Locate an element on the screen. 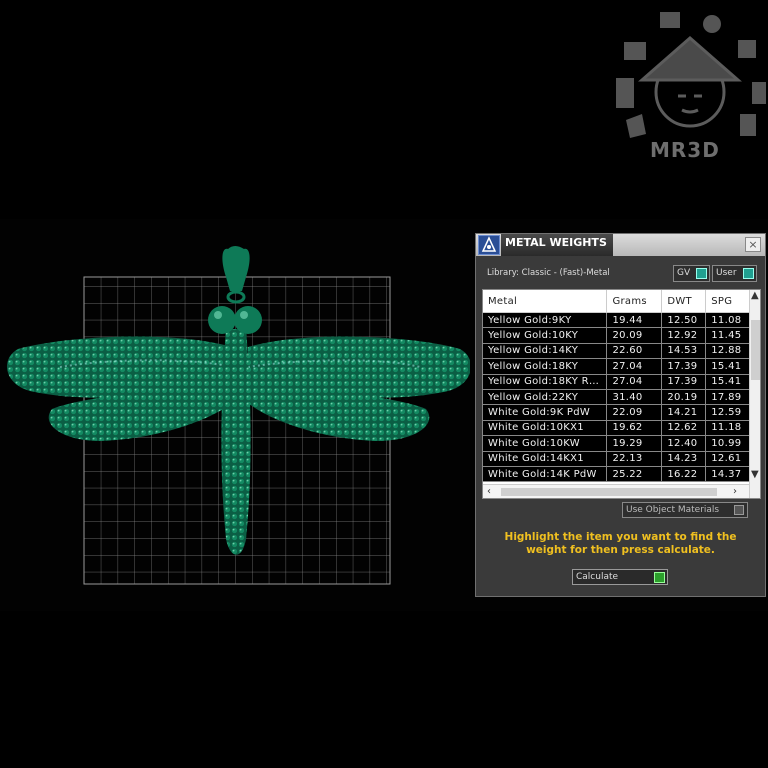 This screenshot has height=768, width=768. panel-titlebar: METAL WEIGHTS × is located at coordinates (620, 245).